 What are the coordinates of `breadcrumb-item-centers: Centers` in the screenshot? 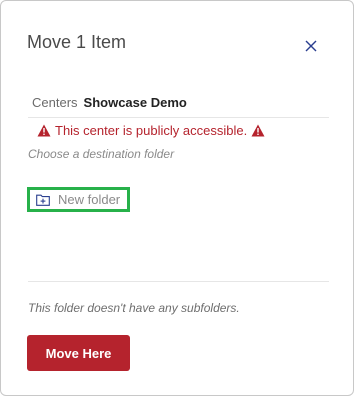 It's located at (55, 102).